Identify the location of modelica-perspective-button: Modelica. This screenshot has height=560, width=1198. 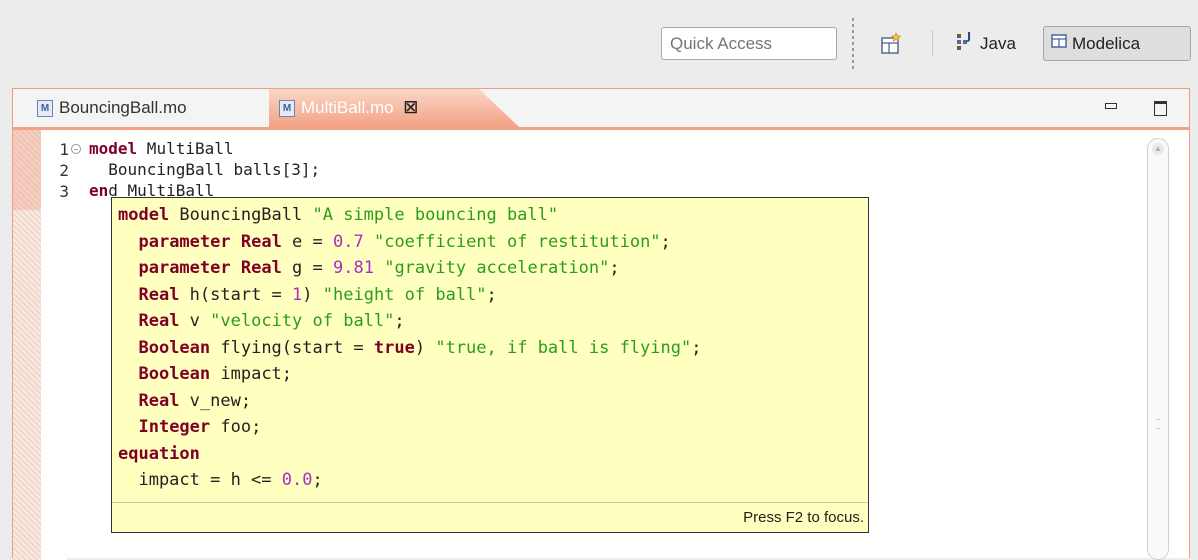
(1117, 43).